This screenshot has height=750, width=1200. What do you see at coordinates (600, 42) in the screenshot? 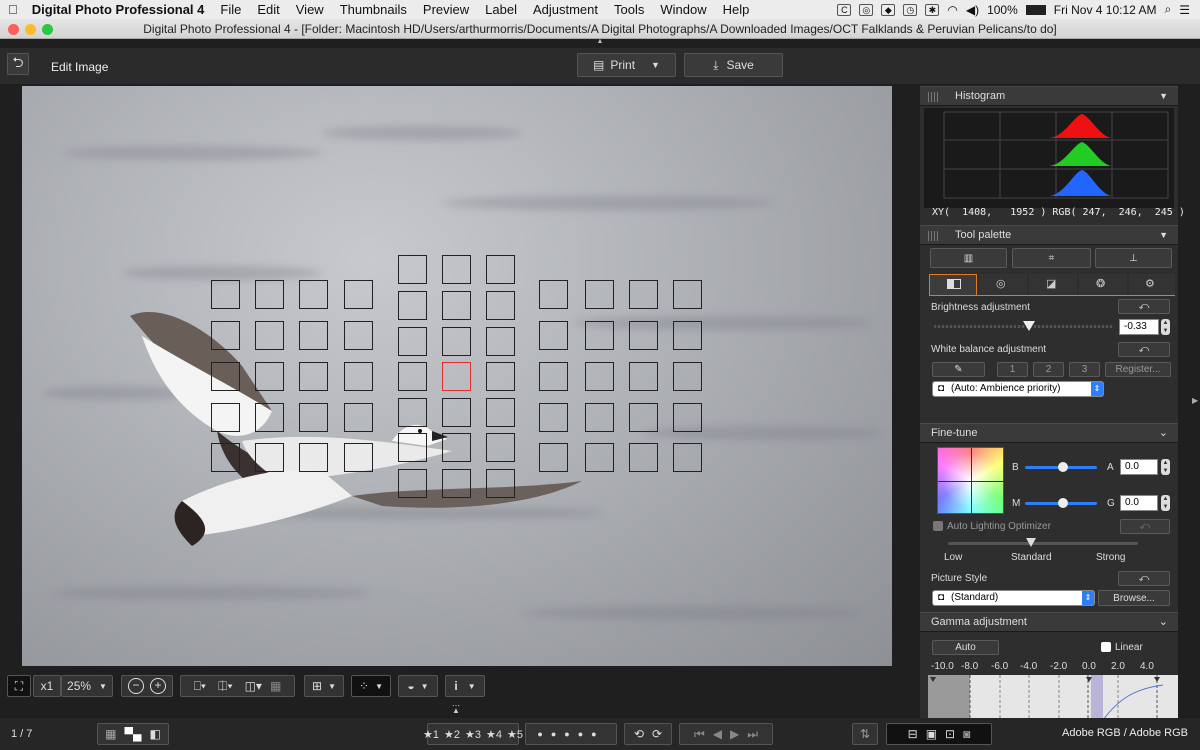
I see `collapse-toolbar-icon: ▲` at bounding box center [600, 42].